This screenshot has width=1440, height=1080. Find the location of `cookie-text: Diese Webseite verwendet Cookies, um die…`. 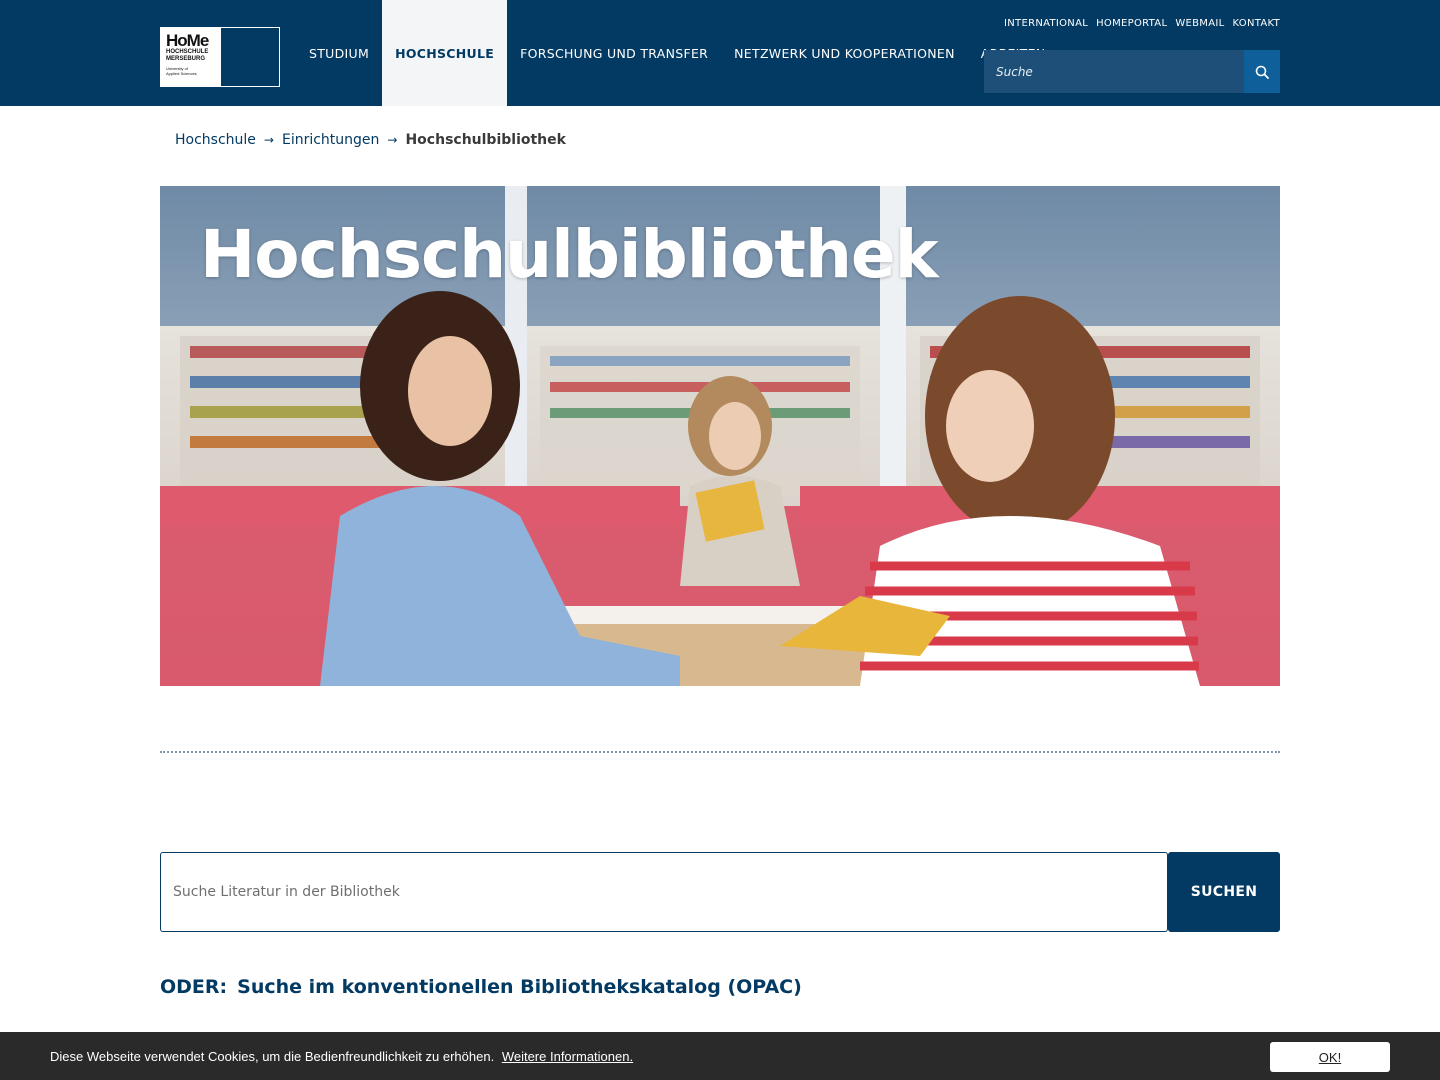

cookie-text: Diese Webseite verwendet Cookies, um die… is located at coordinates (272, 1056).